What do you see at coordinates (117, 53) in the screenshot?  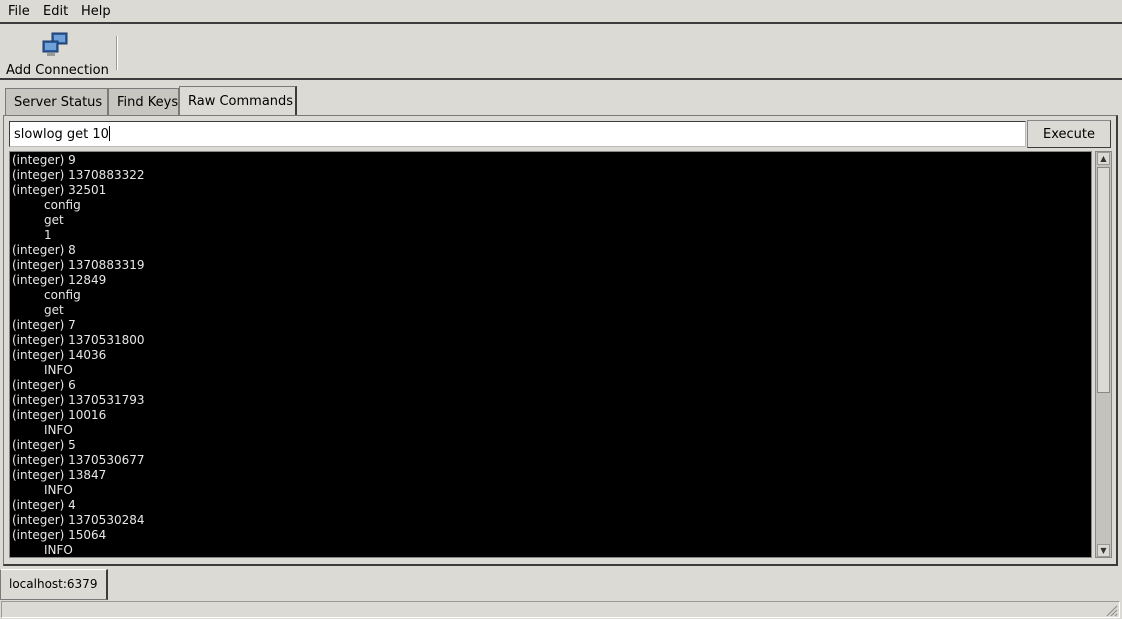 I see `toolbar-separator` at bounding box center [117, 53].